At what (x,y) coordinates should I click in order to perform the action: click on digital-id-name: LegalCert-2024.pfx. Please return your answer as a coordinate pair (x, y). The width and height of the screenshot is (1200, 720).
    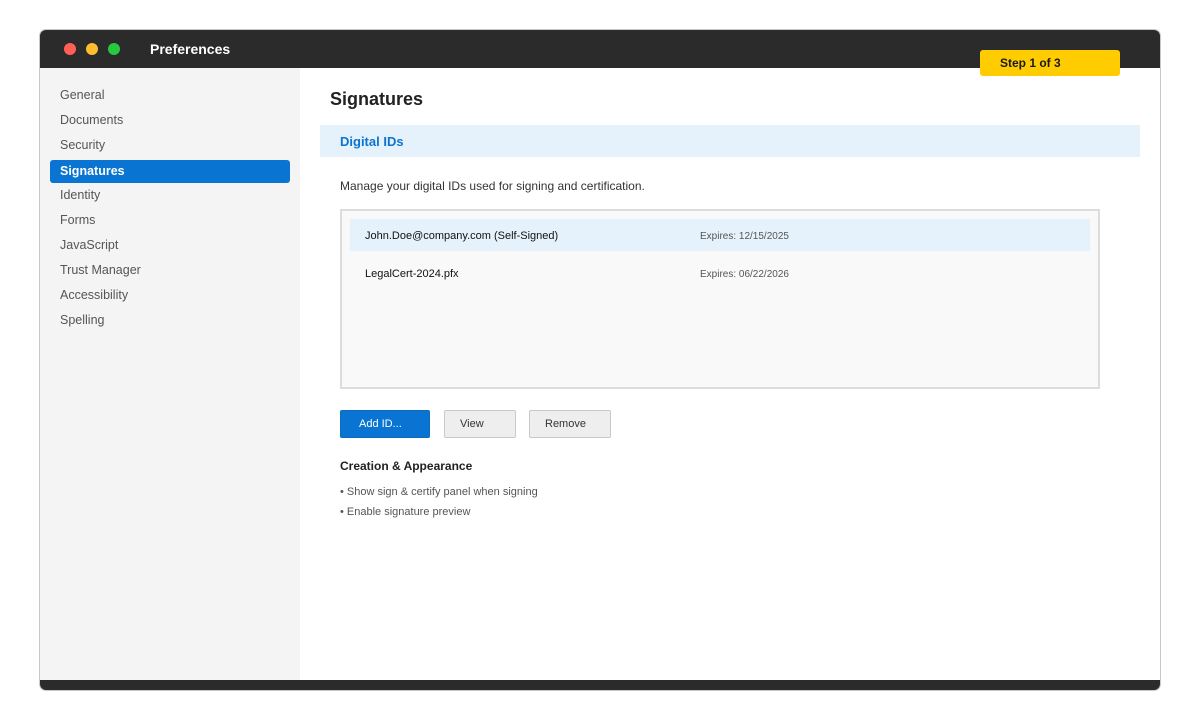
    Looking at the image, I should click on (412, 274).